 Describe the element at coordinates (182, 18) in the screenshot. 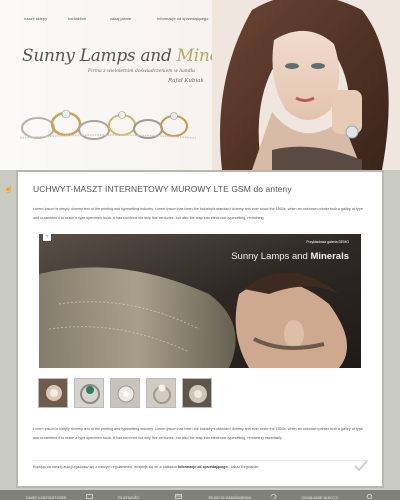

I see `nav-item-informacje: Informacje od sprzedającego` at that location.